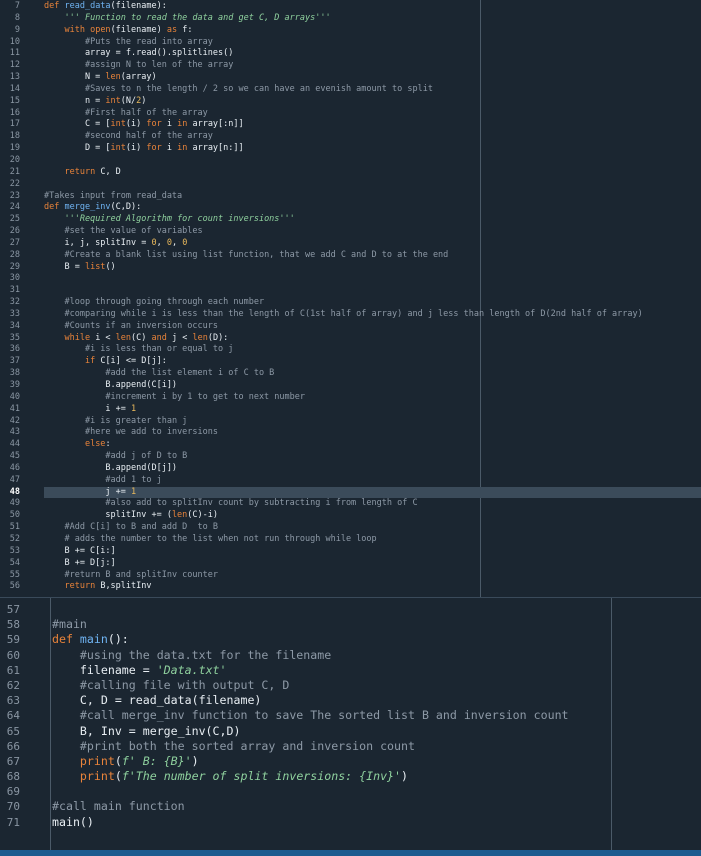 The width and height of the screenshot is (701, 856). What do you see at coordinates (131, 576) in the screenshot?
I see `code-text: #return B and splitInv counter` at bounding box center [131, 576].